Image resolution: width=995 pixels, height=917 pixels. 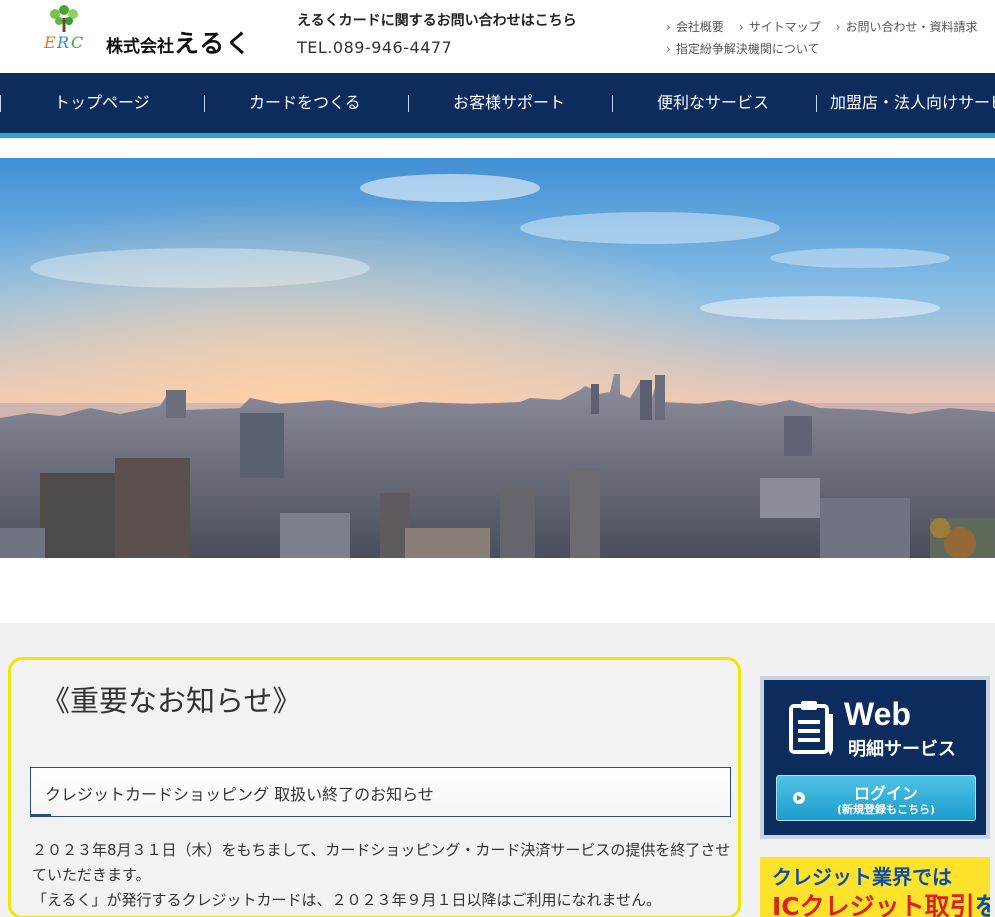 What do you see at coordinates (886, 809) in the screenshot?
I see `login-sublabel: (新規登録もこちら)` at bounding box center [886, 809].